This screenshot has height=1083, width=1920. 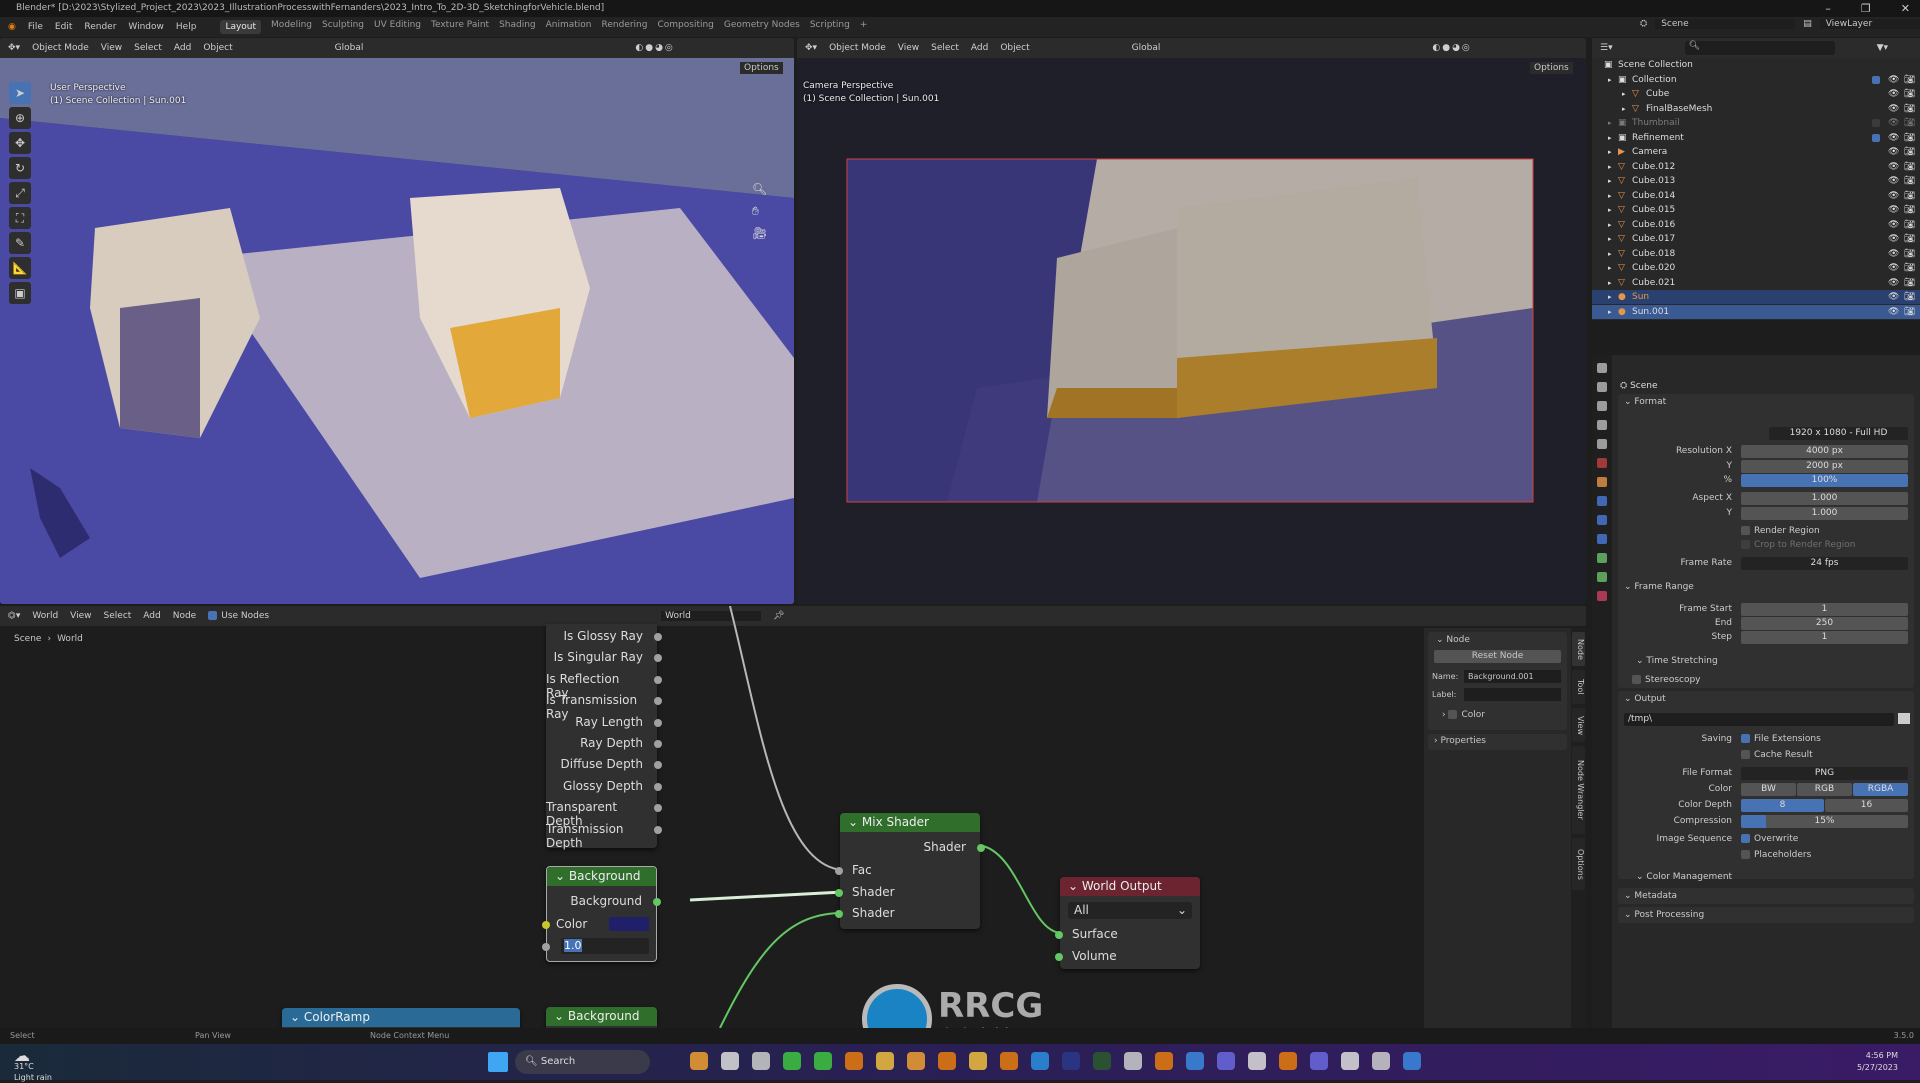 I want to click on outliner-row: ▸ ▽ Cube.020 👁︎ 📷︎, so click(x=1756, y=268).